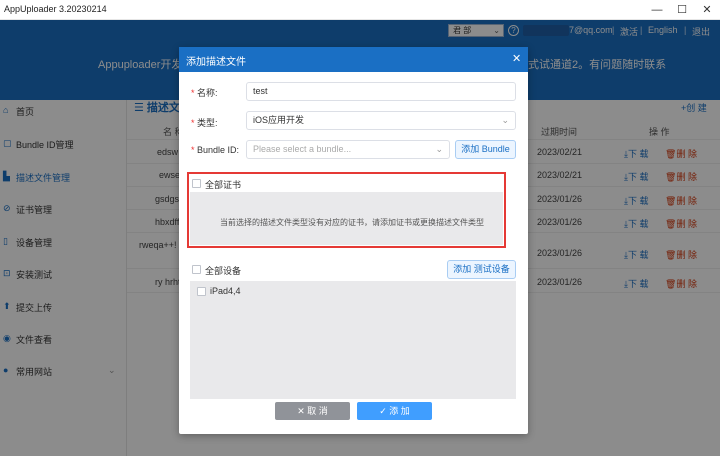  Describe the element at coordinates (225, 291) in the screenshot. I see `device-name: iPad4,4` at that location.